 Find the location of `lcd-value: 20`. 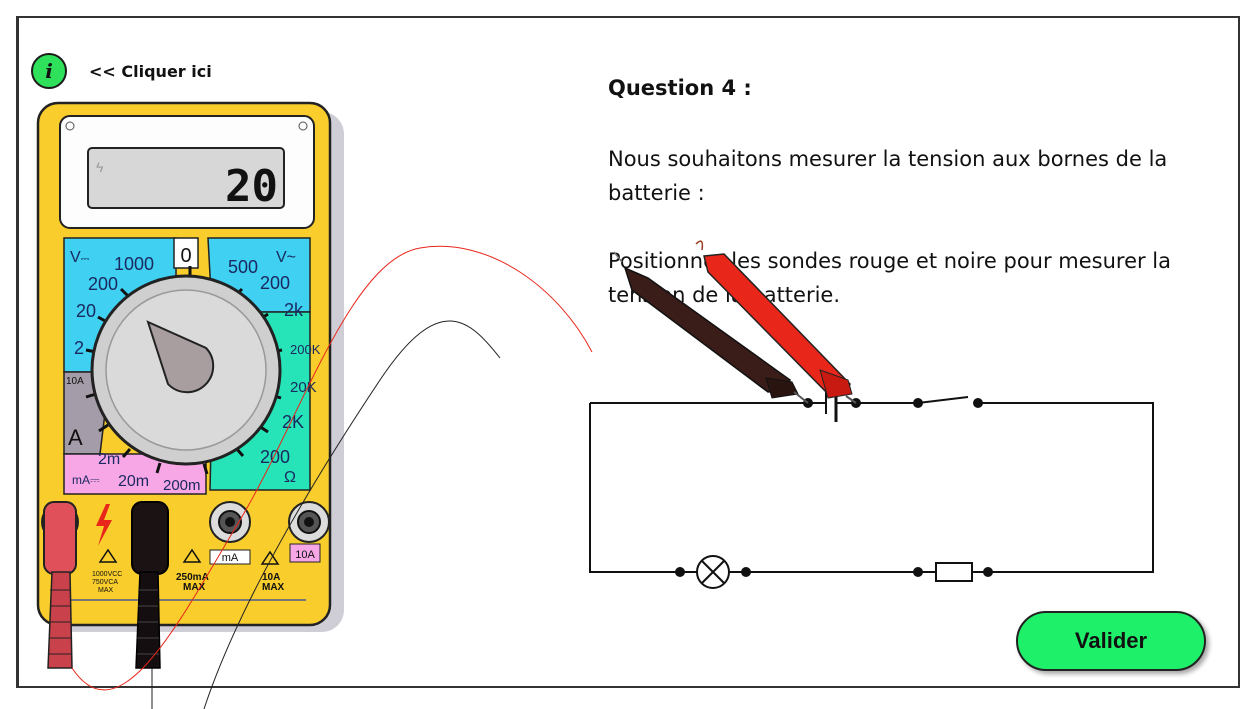

lcd-value: 20 is located at coordinates (251, 186).